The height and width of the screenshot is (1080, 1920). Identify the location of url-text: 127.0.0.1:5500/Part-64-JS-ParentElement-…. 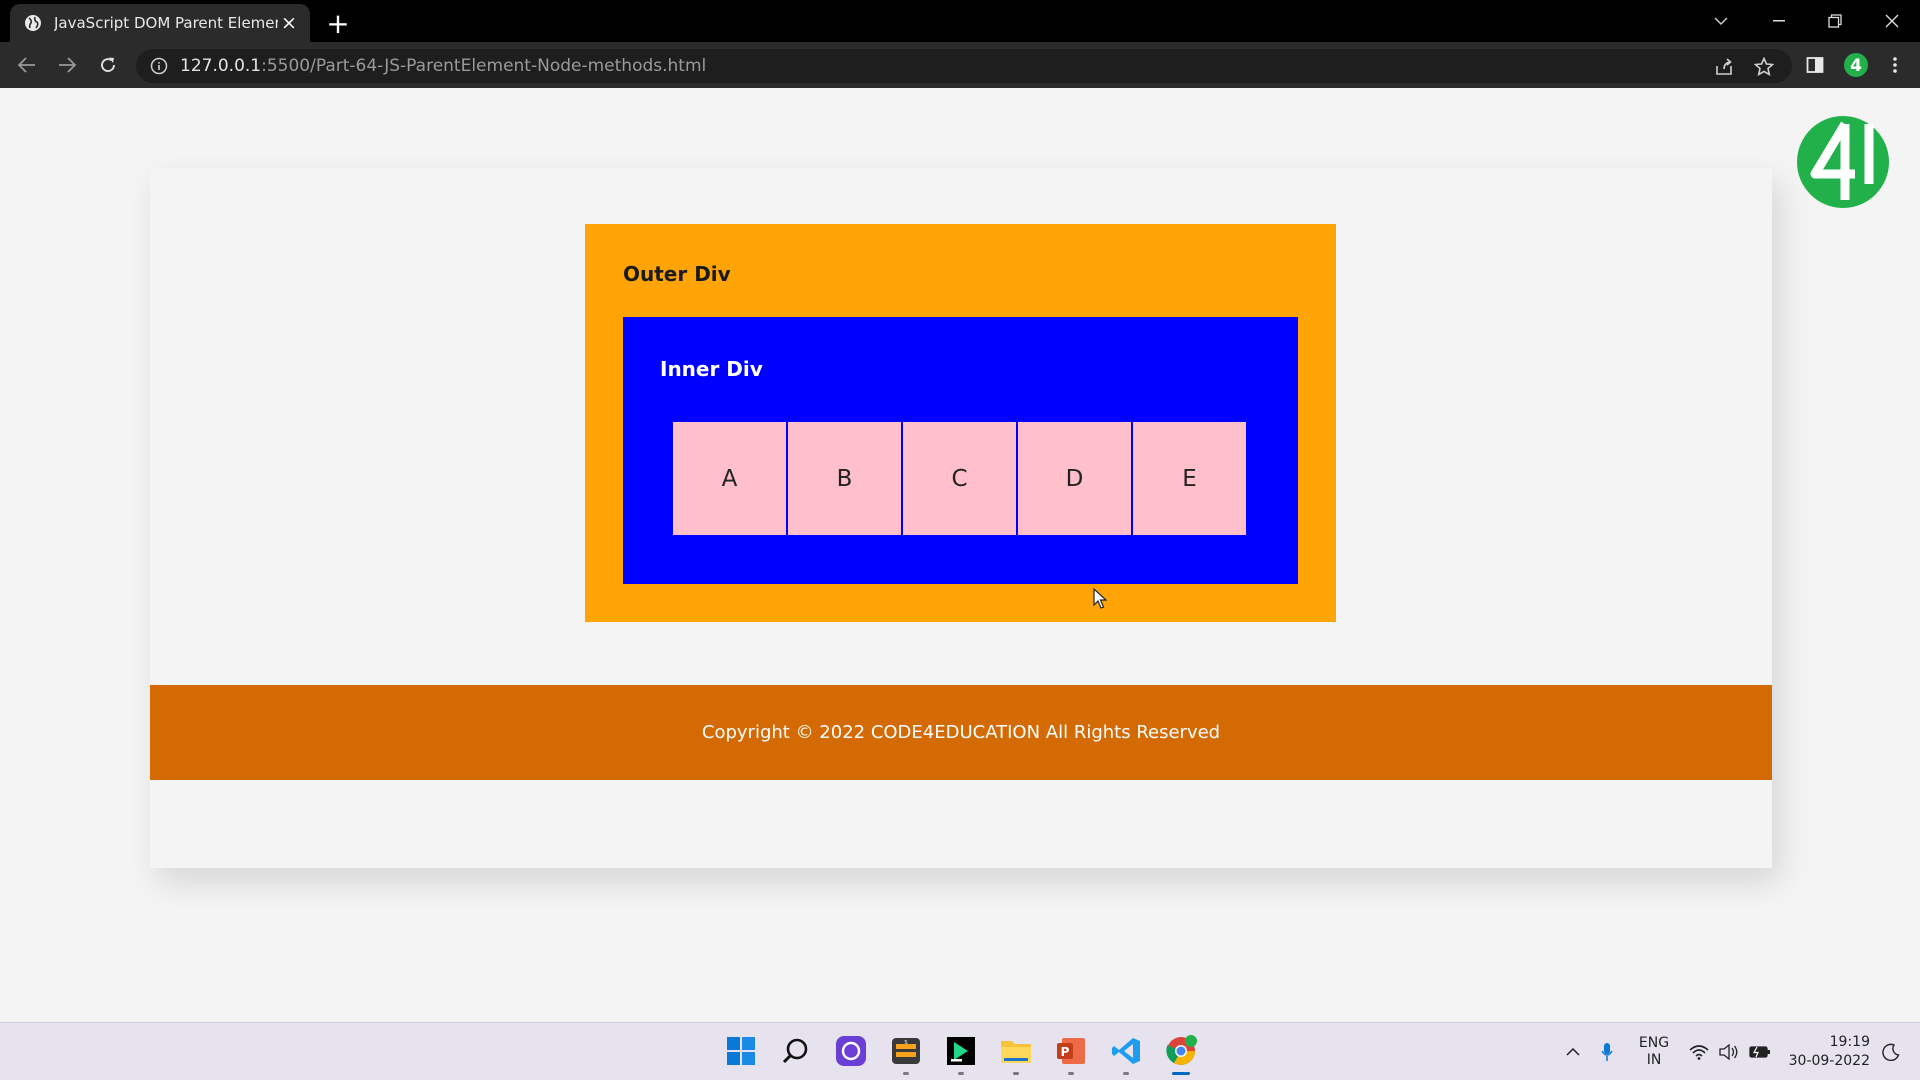
(443, 66).